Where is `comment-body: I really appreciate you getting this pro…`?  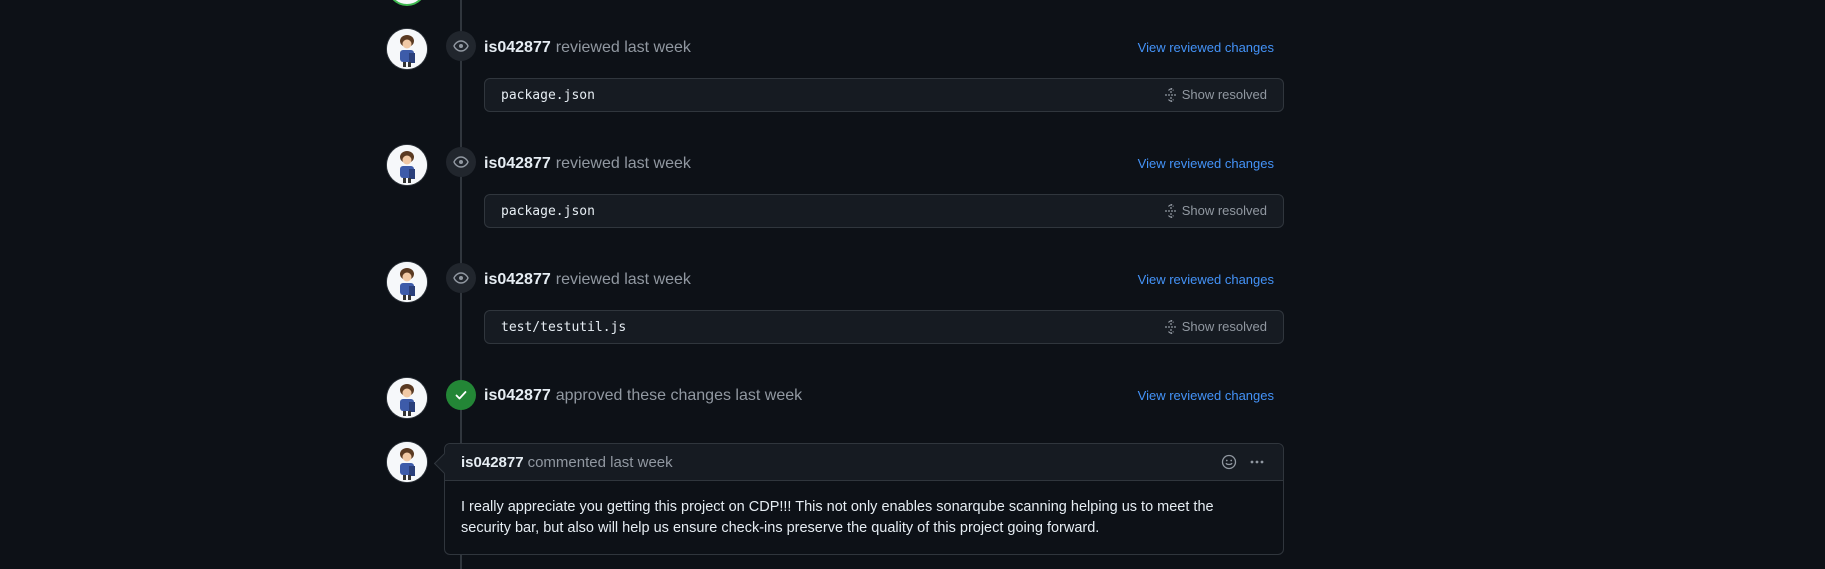 comment-body: I really appreciate you getting this pro… is located at coordinates (837, 517).